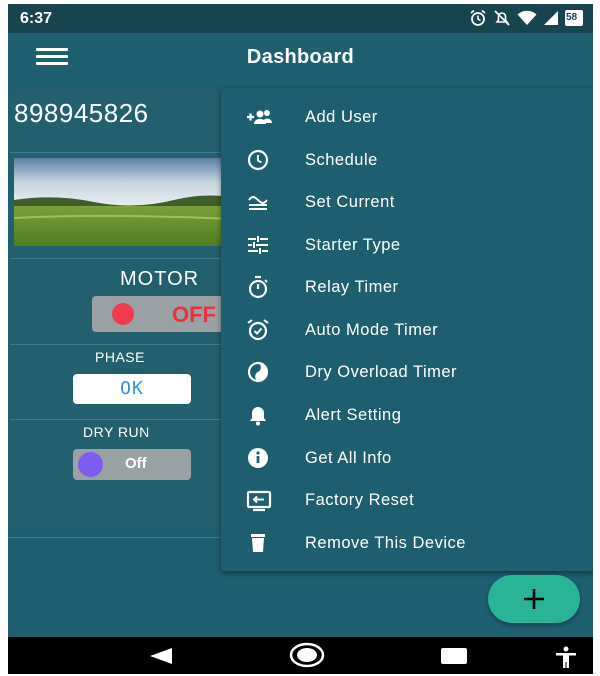 The image size is (600, 676). What do you see at coordinates (307, 657) in the screenshot?
I see `home-icon` at bounding box center [307, 657].